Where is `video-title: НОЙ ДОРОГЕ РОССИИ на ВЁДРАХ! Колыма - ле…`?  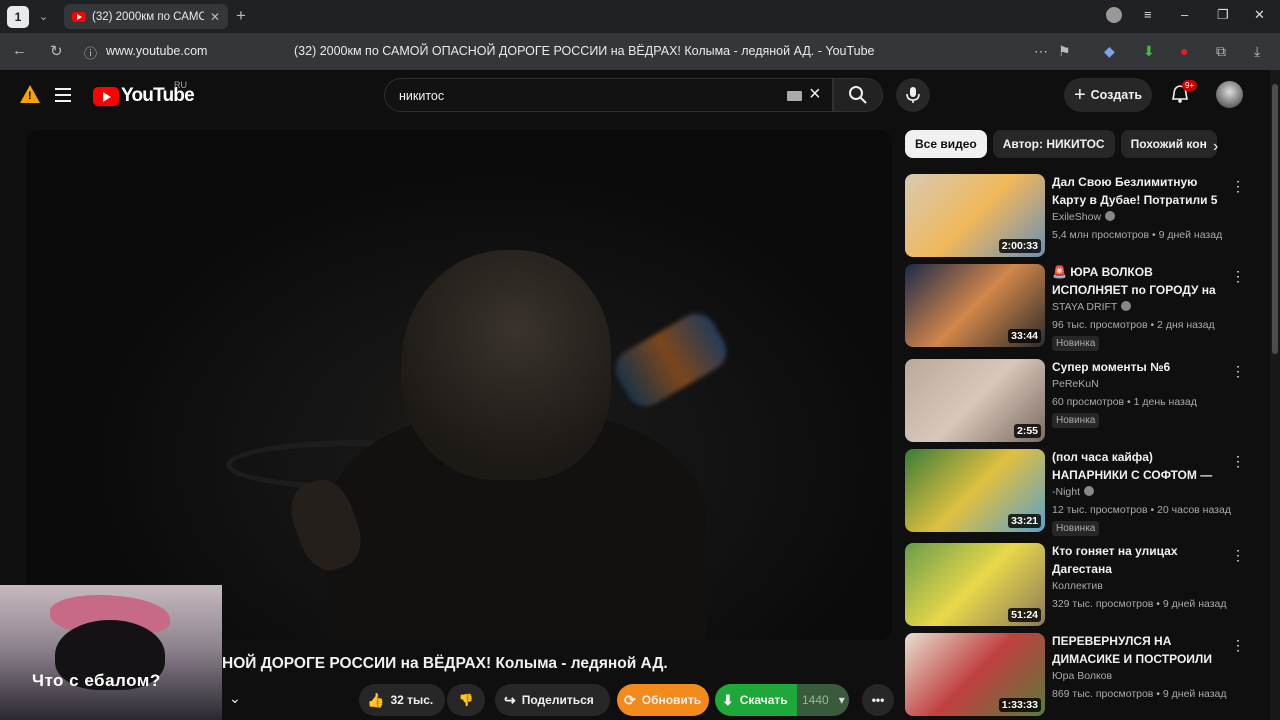 video-title: НОЙ ДОРОГЕ РОССИИ на ВЁДРАХ! Колыма - ле… is located at coordinates (445, 663).